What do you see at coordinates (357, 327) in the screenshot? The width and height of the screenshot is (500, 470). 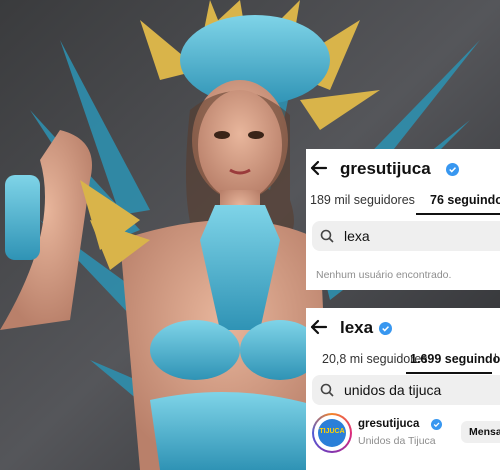 I see `profile-username: lexa` at bounding box center [357, 327].